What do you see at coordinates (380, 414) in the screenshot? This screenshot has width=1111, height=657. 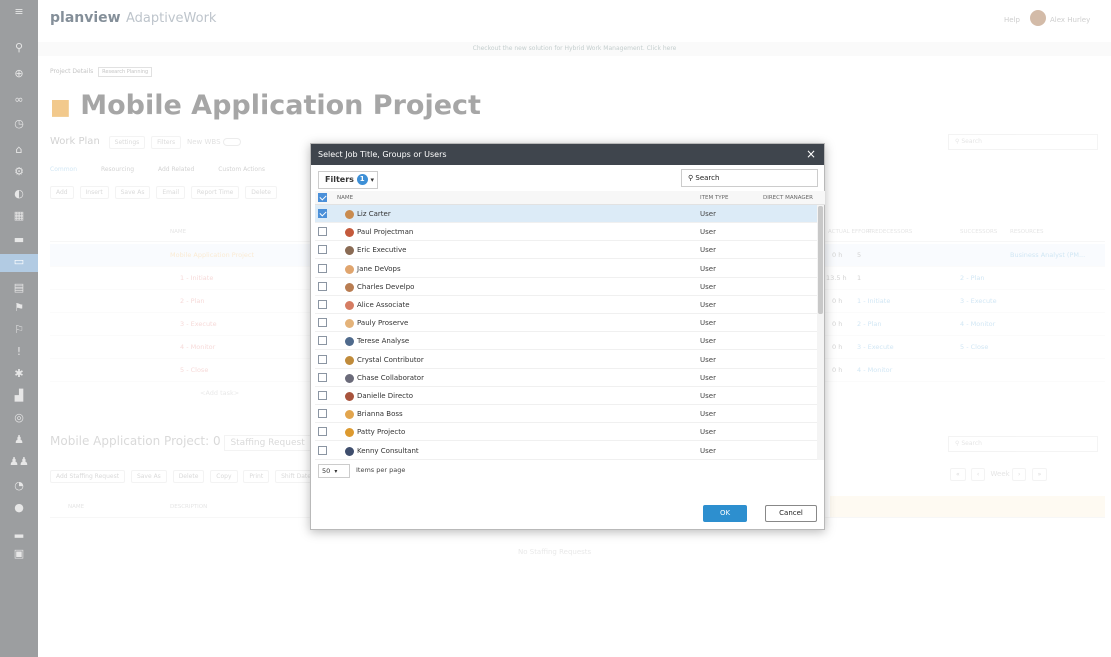 I see `user-name: Brianna Boss` at bounding box center [380, 414].